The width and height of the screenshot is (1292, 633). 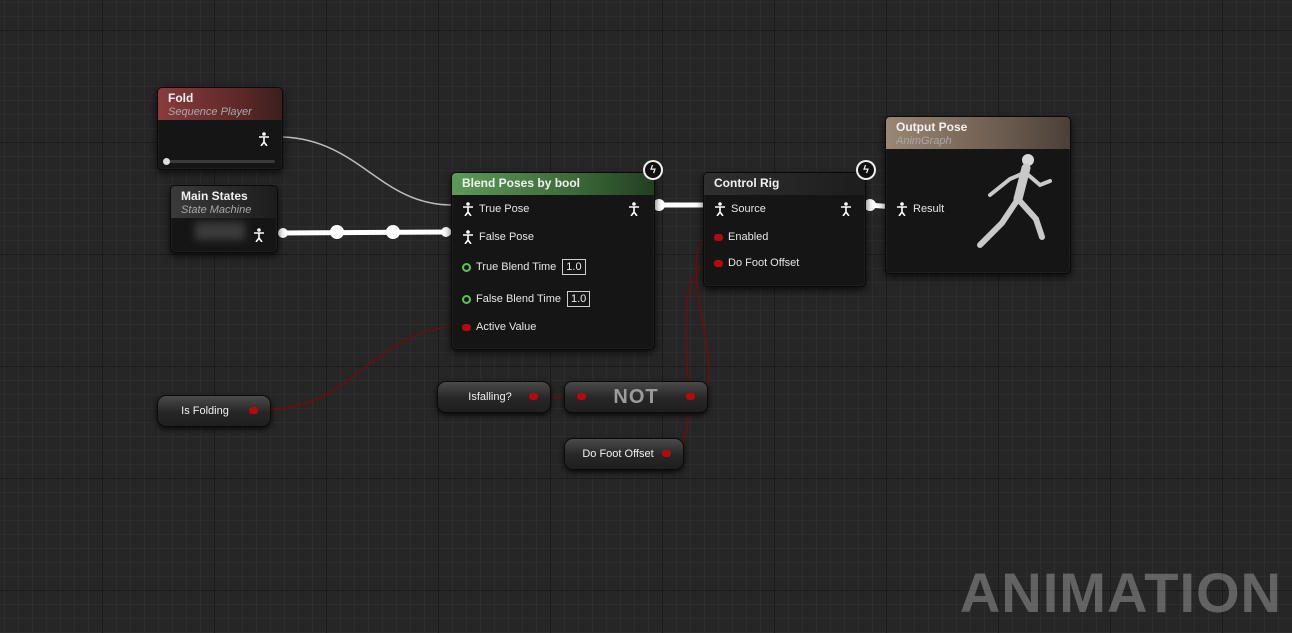 I want to click on pin-label: False Blend Time, so click(x=518, y=299).